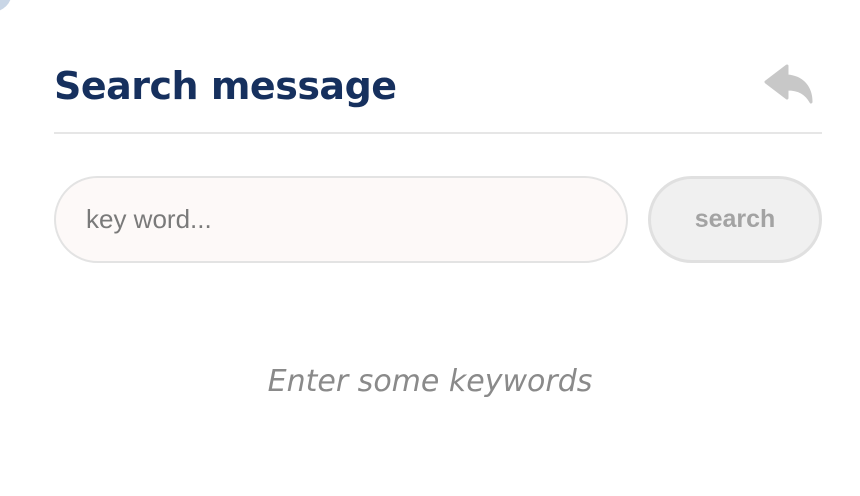  Describe the element at coordinates (430, 381) in the screenshot. I see `empty-results-hint: Enter some keywords` at that location.